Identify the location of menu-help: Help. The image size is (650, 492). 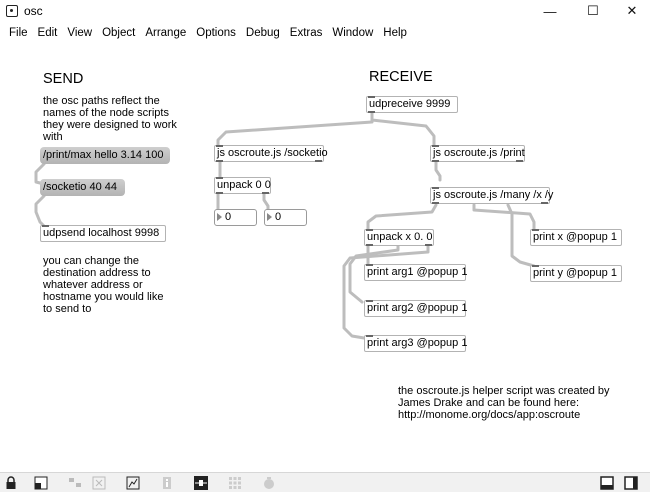
(395, 33).